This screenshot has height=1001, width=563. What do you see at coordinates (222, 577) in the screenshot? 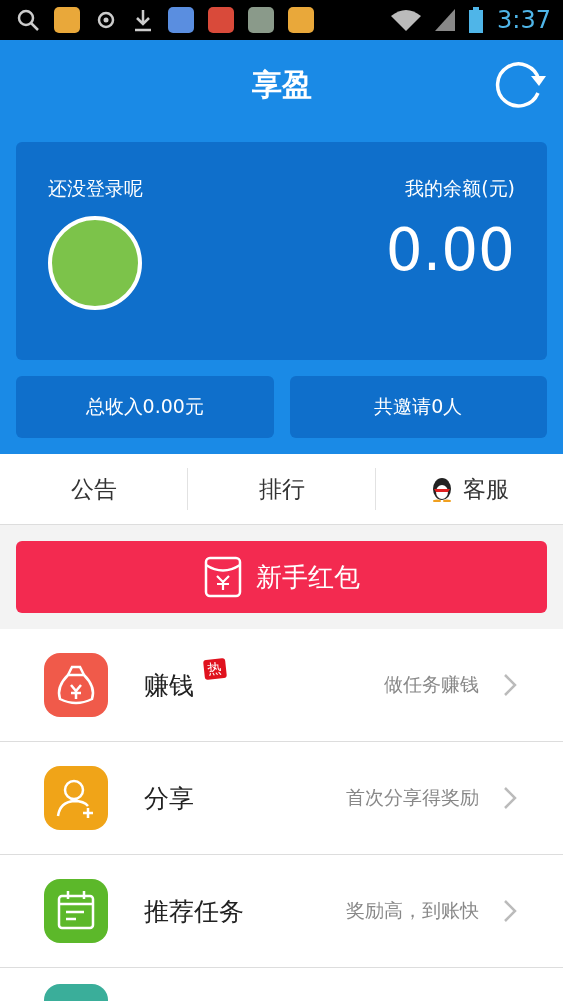
I see `envelope-icon` at bounding box center [222, 577].